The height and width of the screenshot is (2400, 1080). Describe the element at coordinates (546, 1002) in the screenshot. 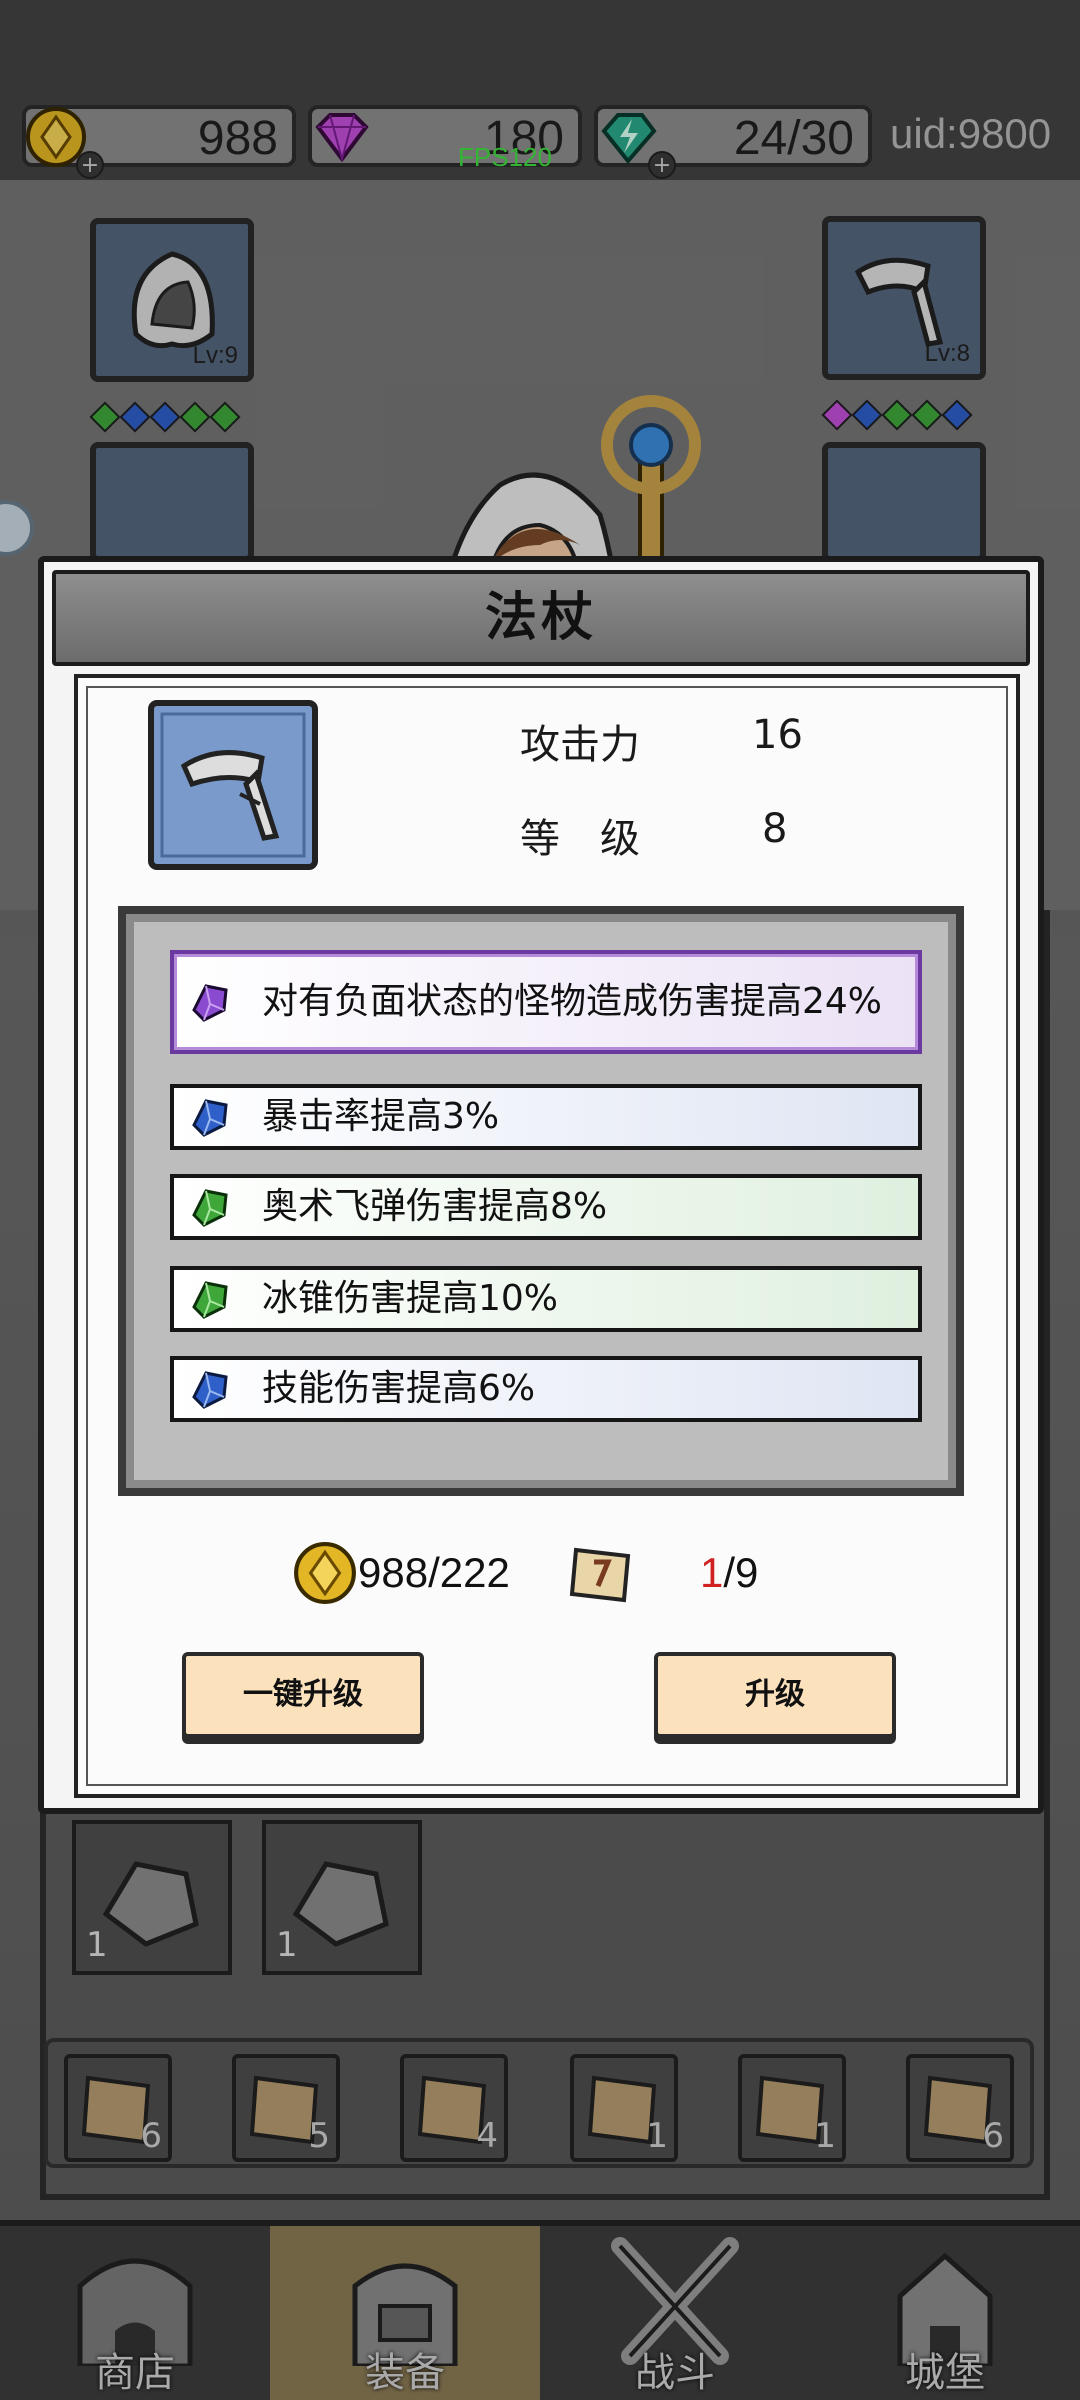

I see `attribute-row: 对有负面状态的怪物造成伤害提高24%` at that location.